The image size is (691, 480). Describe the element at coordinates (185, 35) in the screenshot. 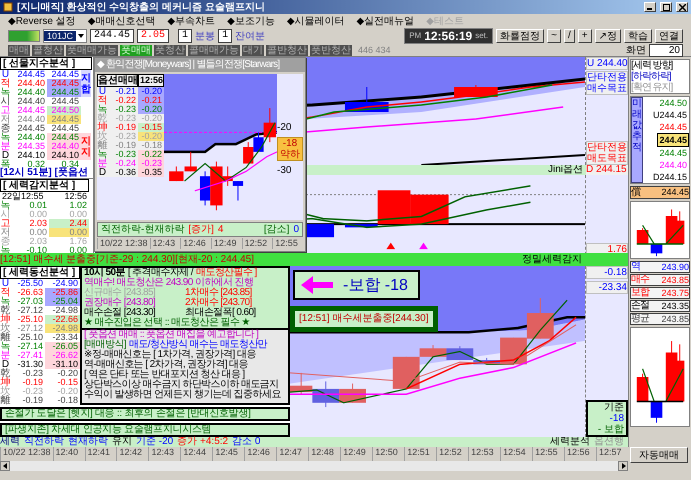

I see `interval-field: 1` at that location.